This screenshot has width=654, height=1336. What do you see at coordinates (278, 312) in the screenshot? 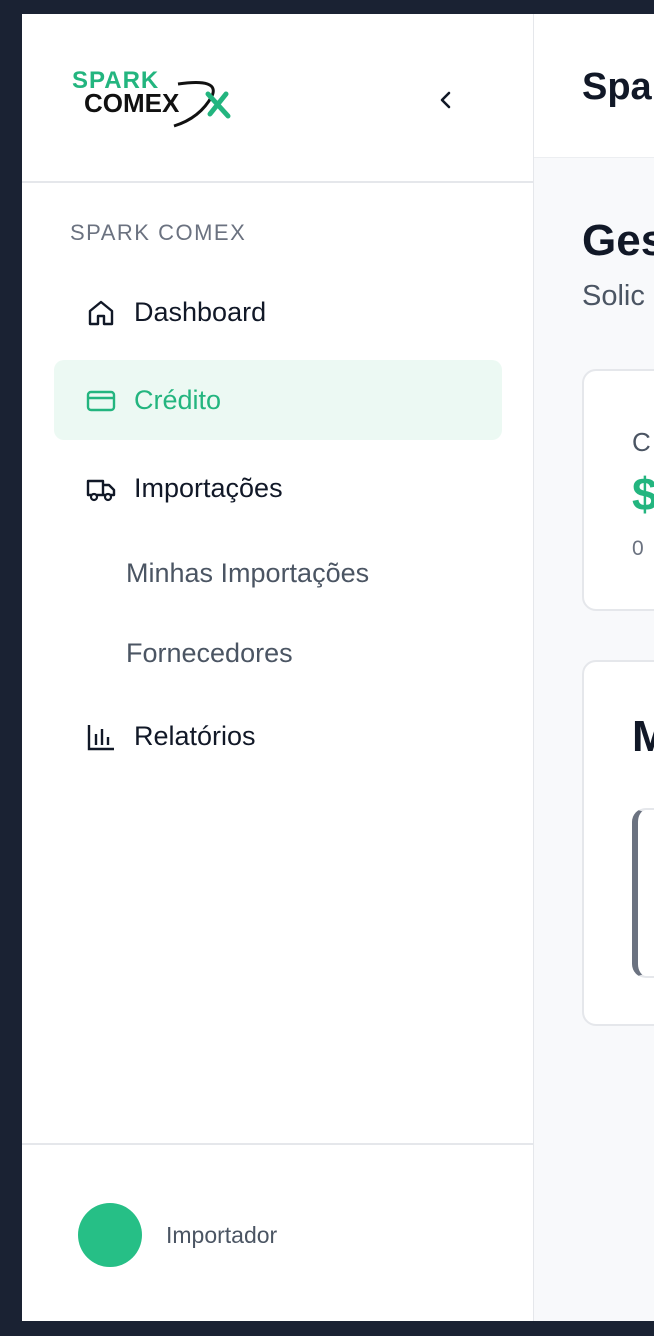
I see `sidebar-item-dashboard: Dashboard` at bounding box center [278, 312].